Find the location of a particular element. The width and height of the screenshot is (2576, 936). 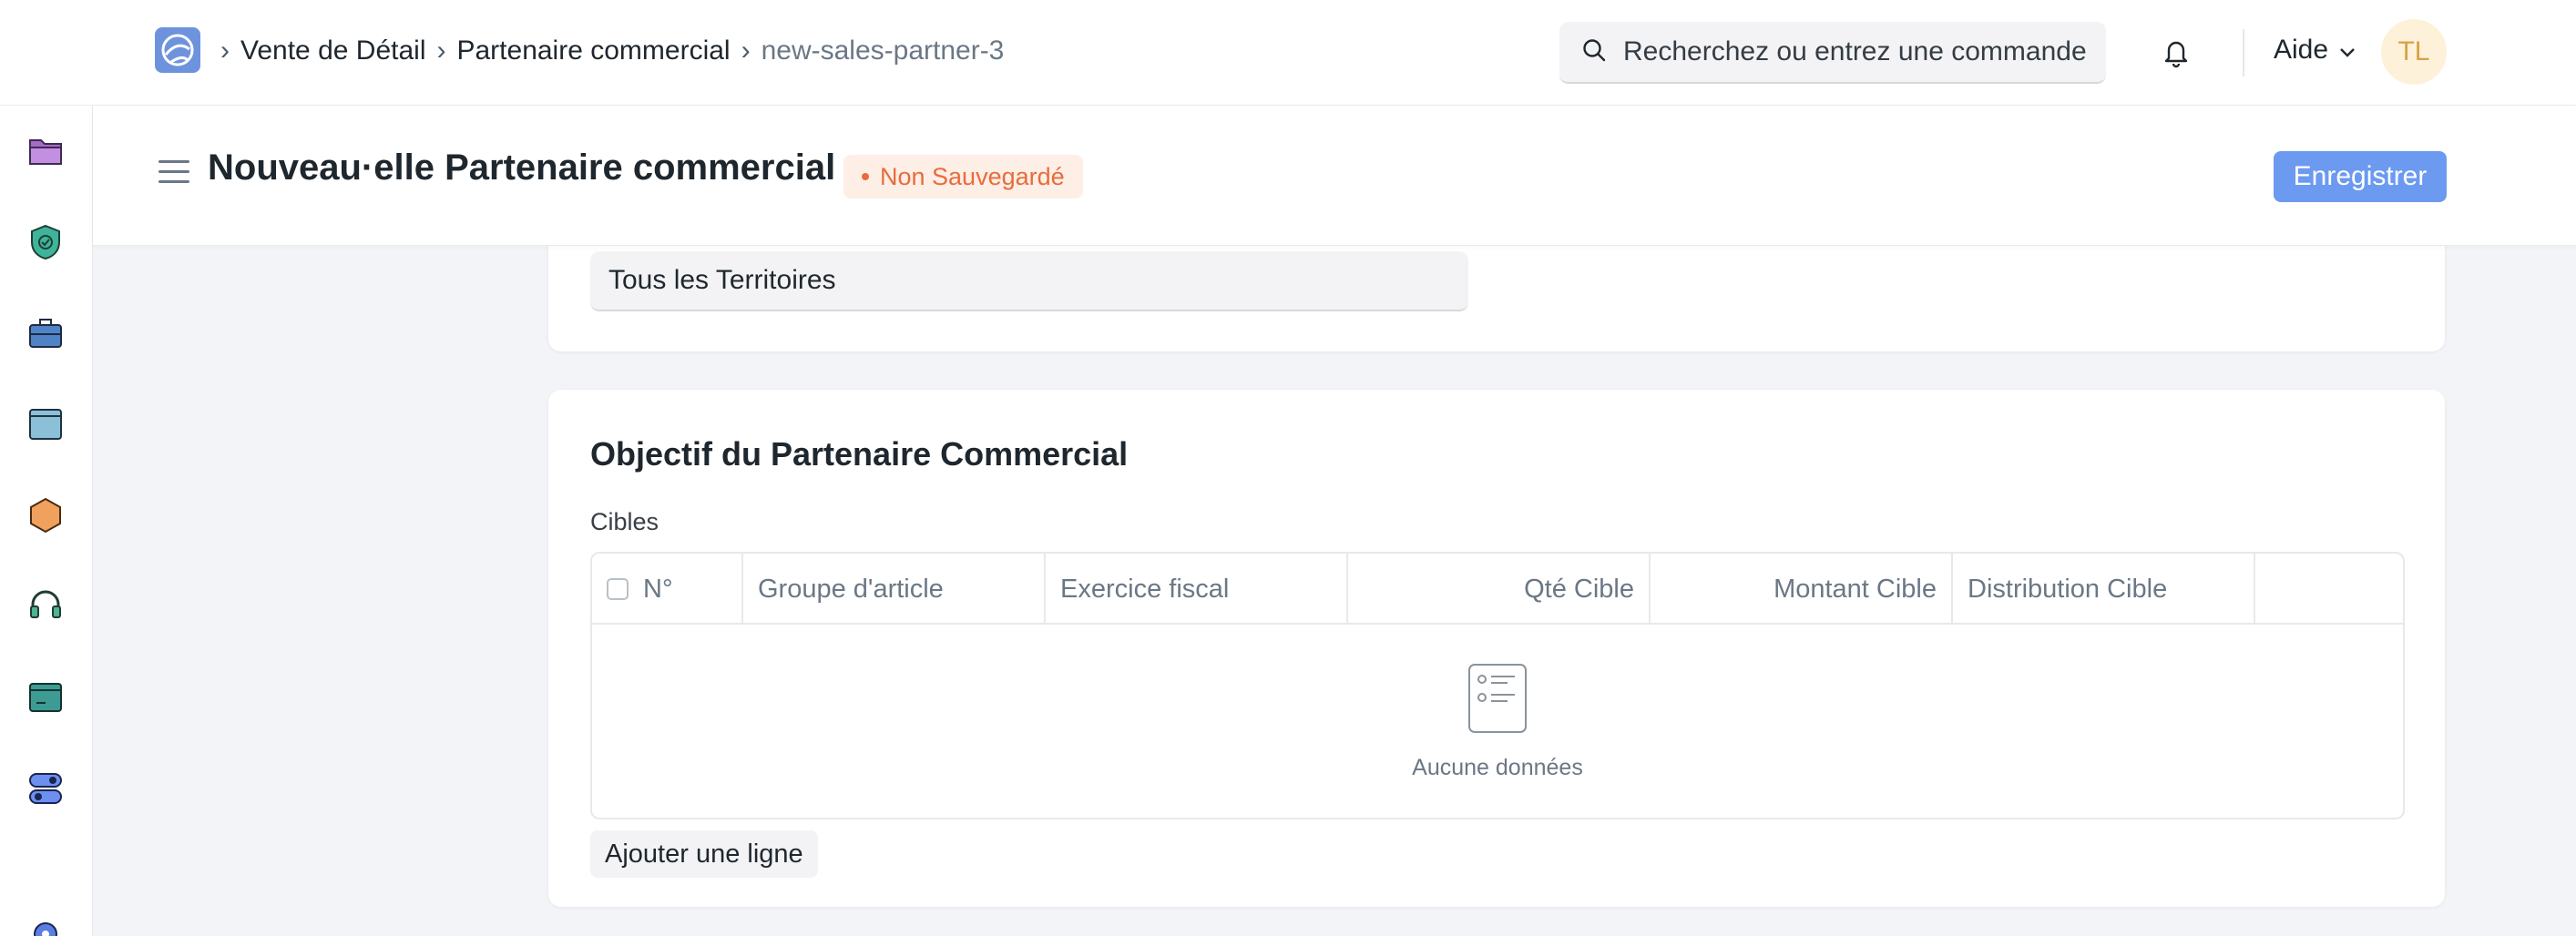

column-item-group: Groupe d'article is located at coordinates (894, 589).